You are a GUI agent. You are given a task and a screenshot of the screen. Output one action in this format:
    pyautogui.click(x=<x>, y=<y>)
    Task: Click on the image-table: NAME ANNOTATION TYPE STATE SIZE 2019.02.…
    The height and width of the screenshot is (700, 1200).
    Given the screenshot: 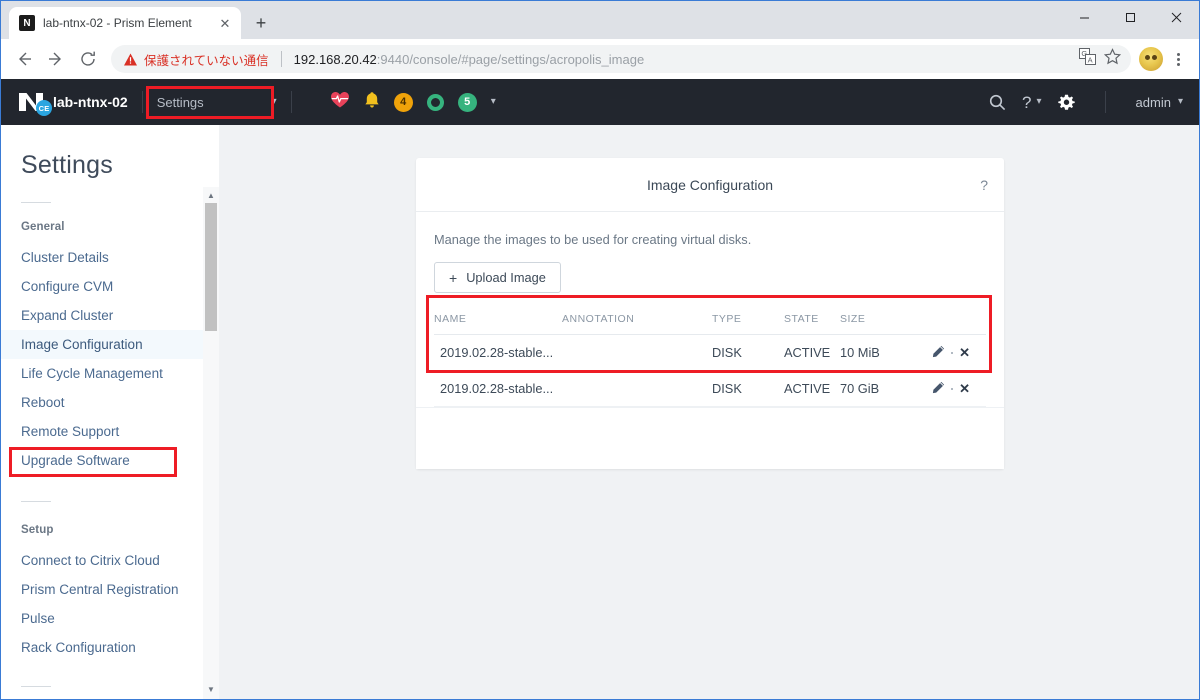 What is the action you would take?
    pyautogui.click(x=710, y=360)
    